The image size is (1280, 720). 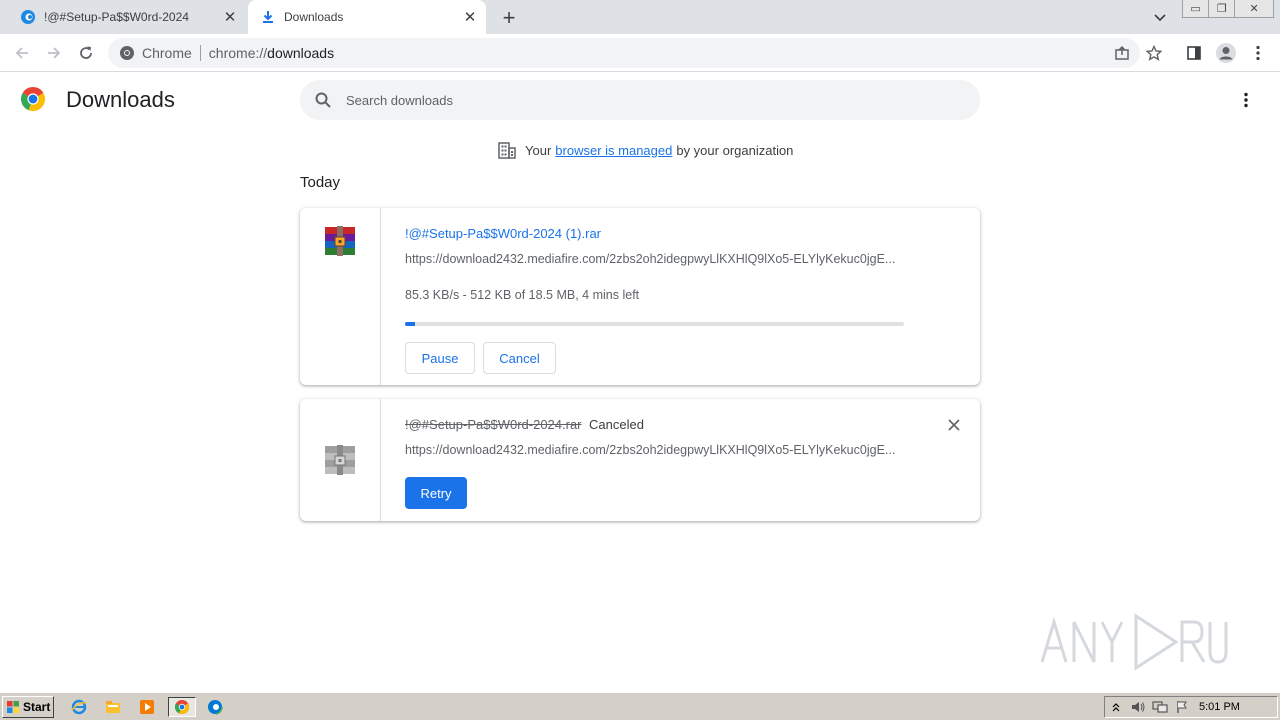 What do you see at coordinates (436, 493) in the screenshot?
I see `retry-button: Retry` at bounding box center [436, 493].